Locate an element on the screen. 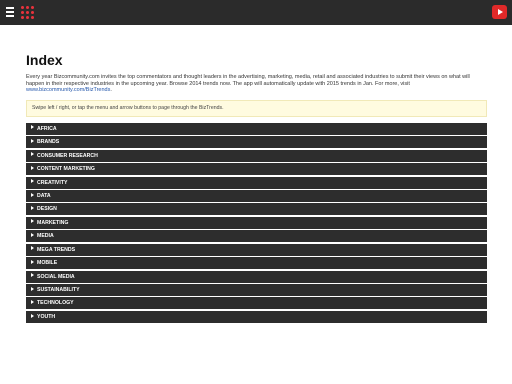  category-label: MEGA TRENDS is located at coordinates (56, 249).